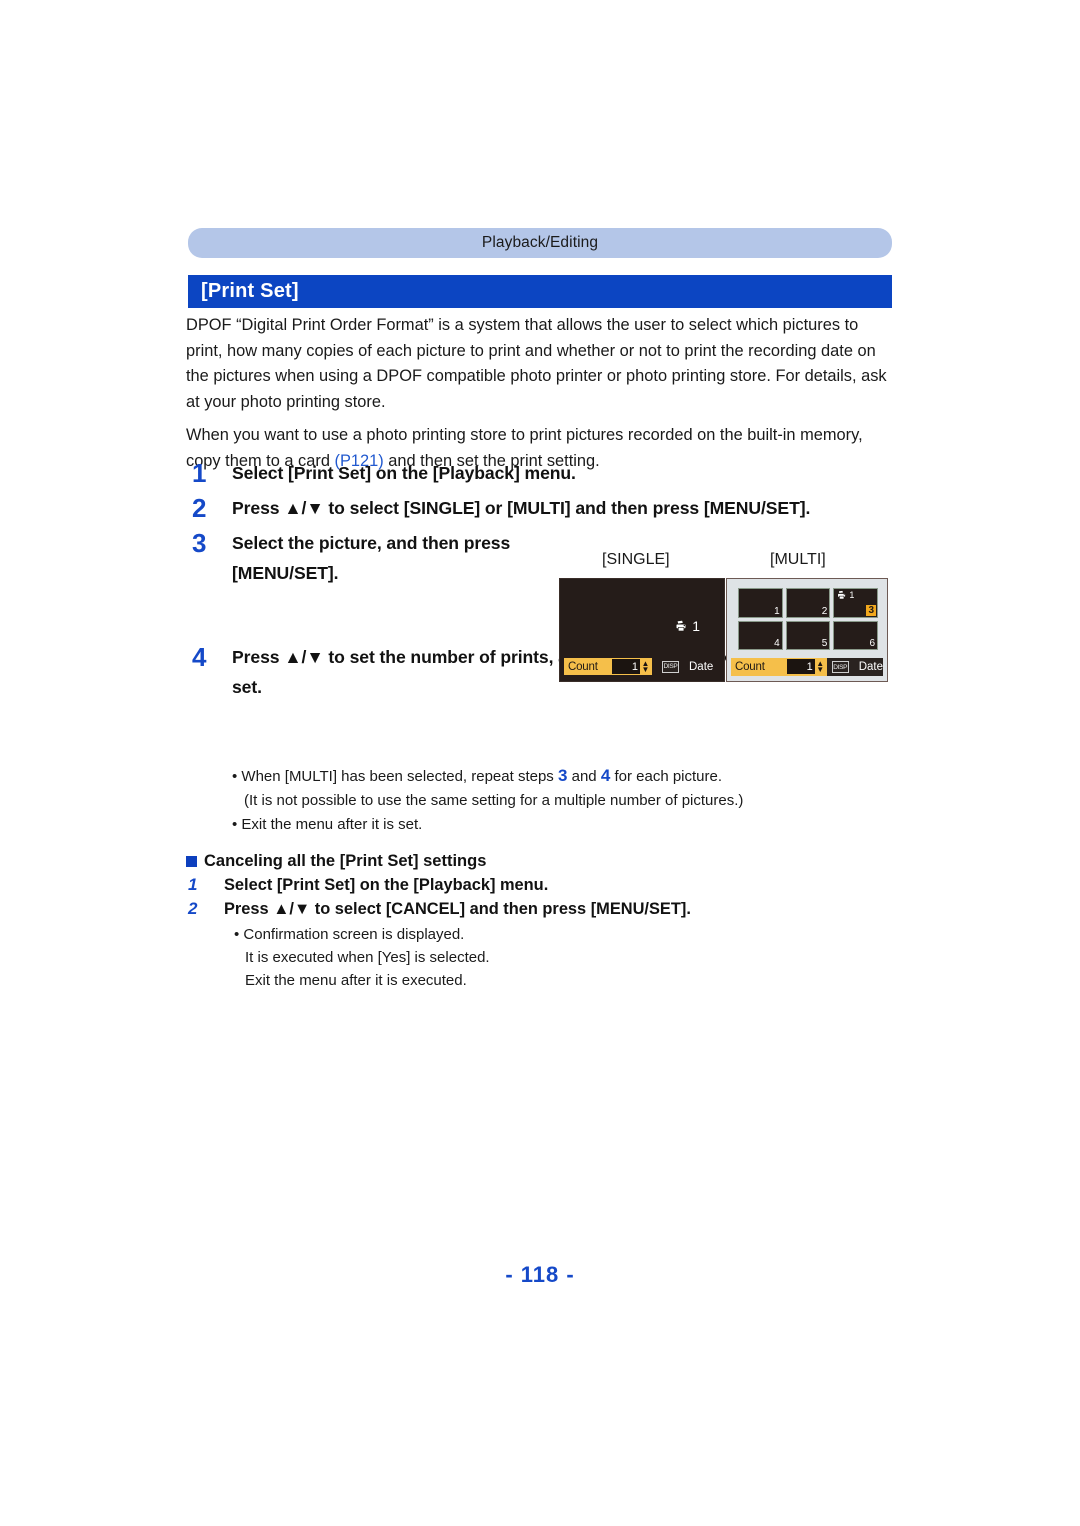 The width and height of the screenshot is (1080, 1526). I want to click on step-1-number: 1, so click(199, 473).